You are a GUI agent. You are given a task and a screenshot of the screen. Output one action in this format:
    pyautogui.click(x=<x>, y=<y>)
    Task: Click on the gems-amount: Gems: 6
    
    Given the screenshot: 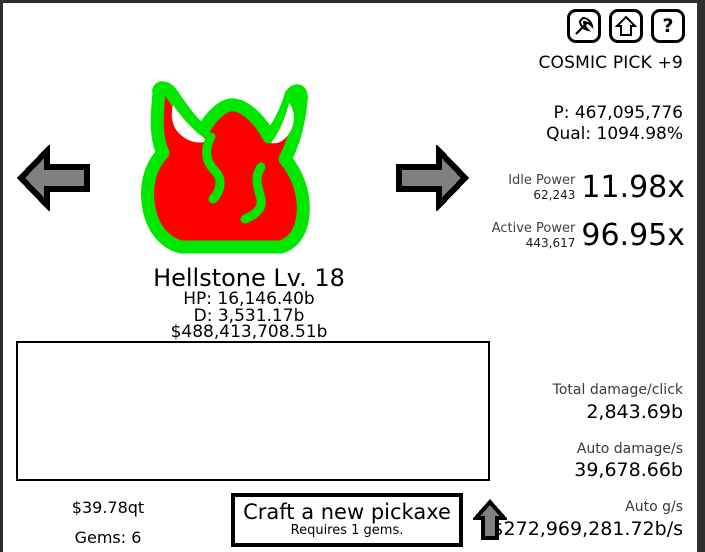 What is the action you would take?
    pyautogui.click(x=108, y=538)
    